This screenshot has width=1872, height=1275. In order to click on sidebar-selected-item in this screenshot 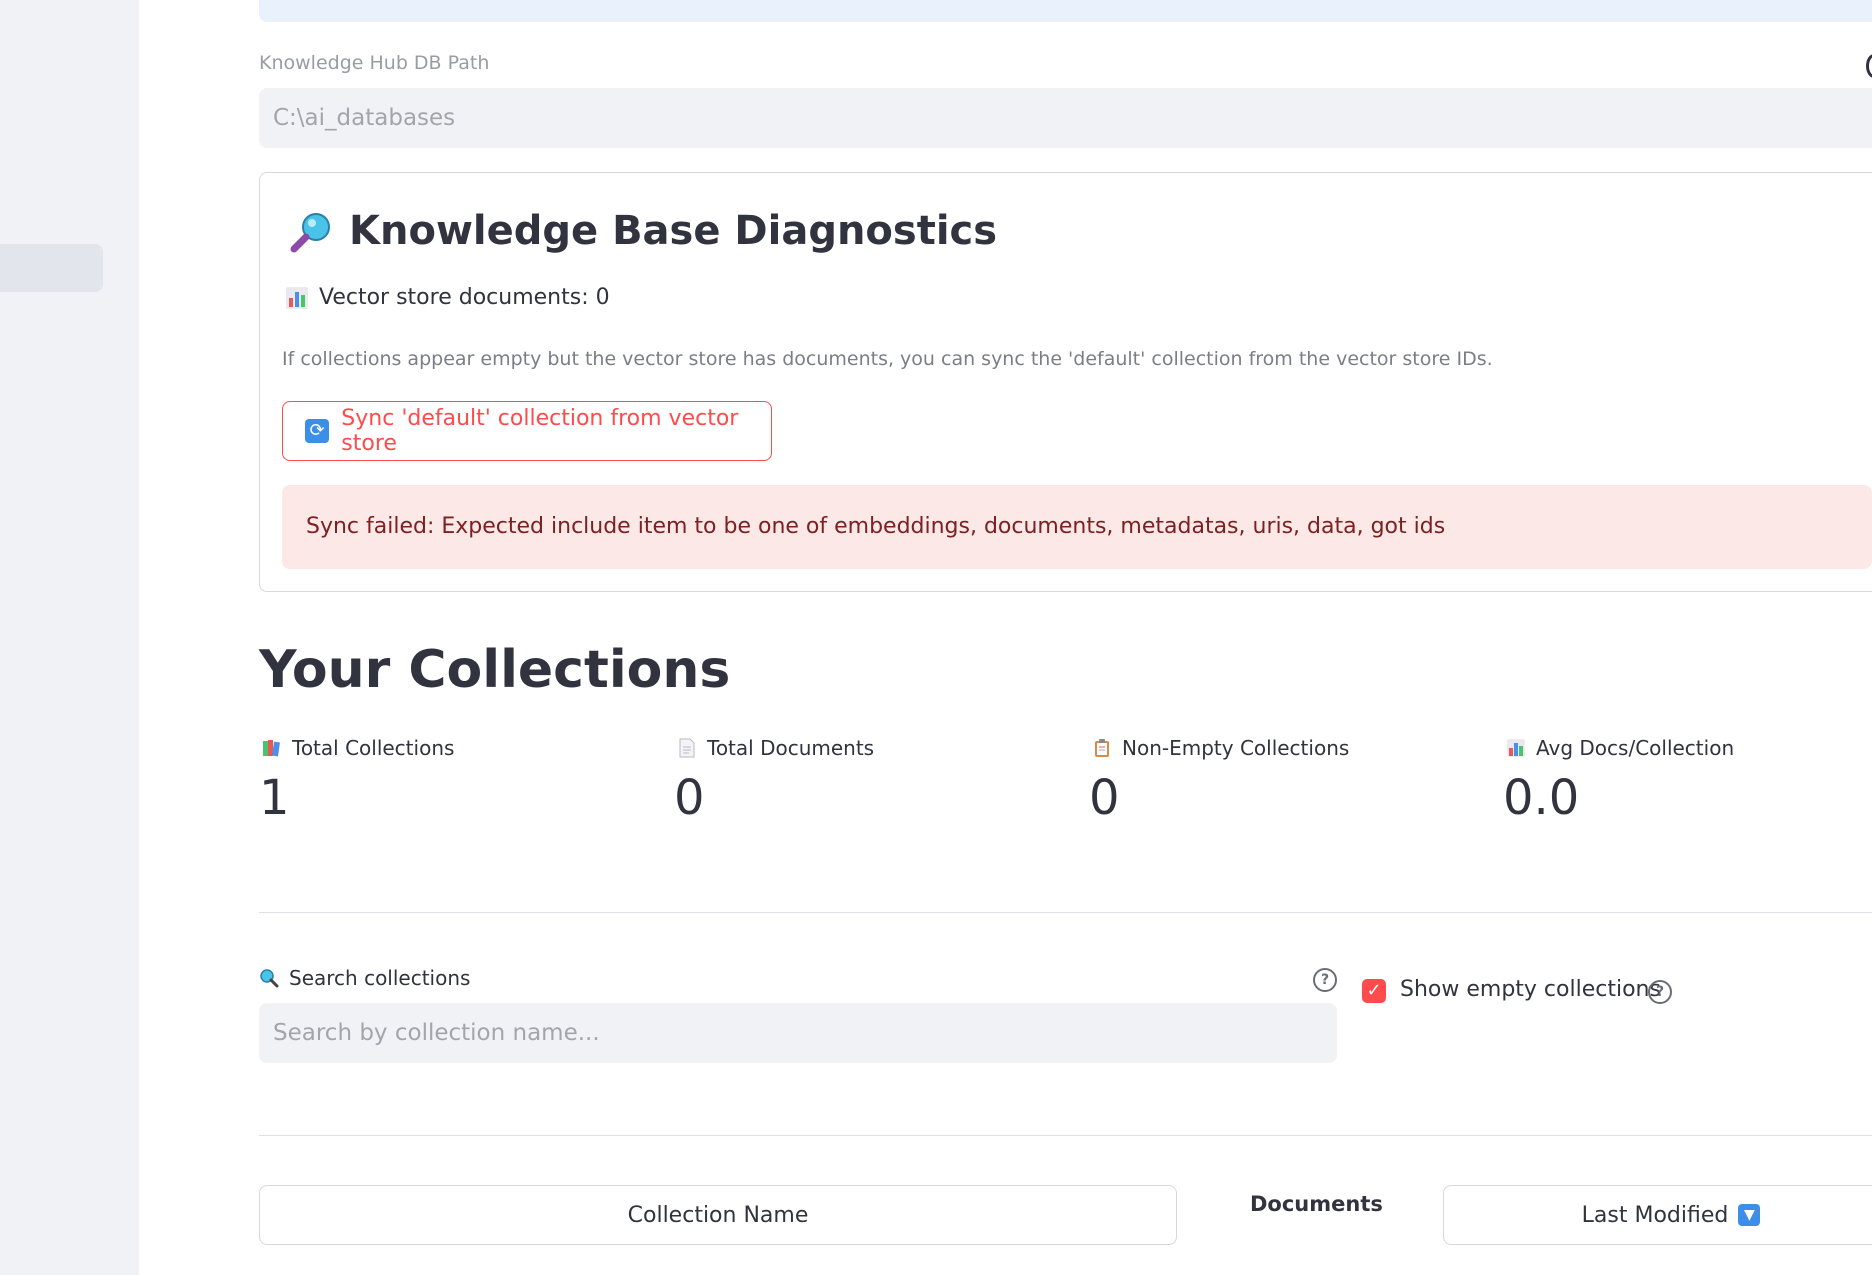, I will do `click(51, 268)`.